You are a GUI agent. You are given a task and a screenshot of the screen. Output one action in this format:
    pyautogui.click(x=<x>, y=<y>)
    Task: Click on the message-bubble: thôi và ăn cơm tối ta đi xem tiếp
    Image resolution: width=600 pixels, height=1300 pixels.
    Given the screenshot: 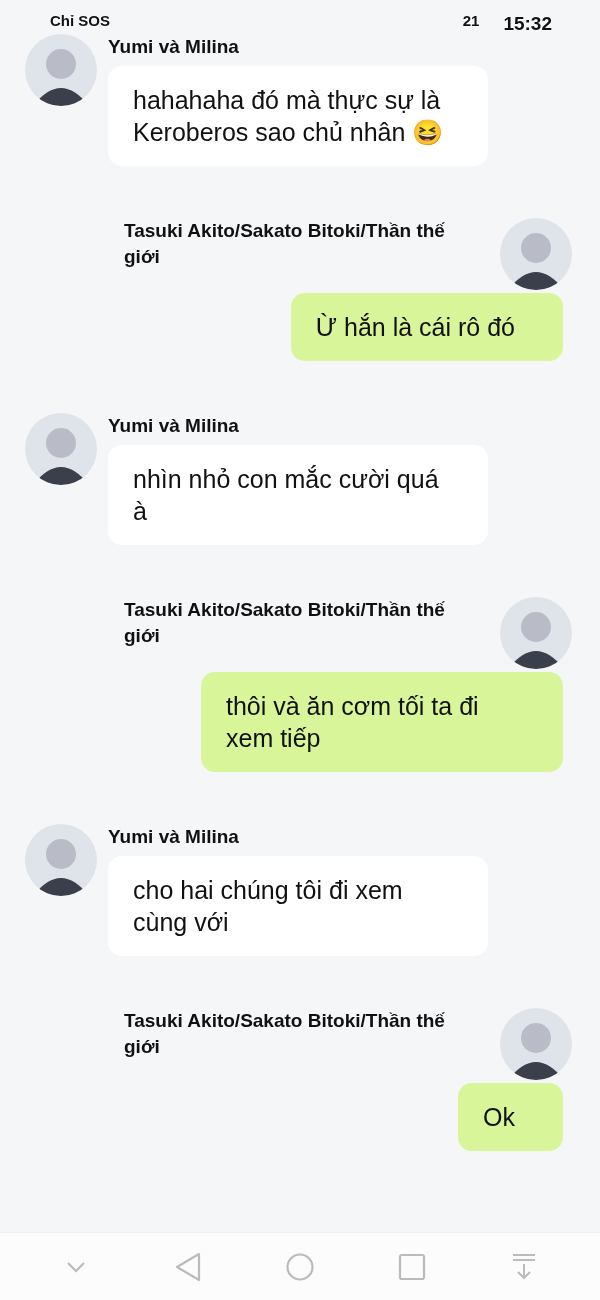 What is the action you would take?
    pyautogui.click(x=382, y=722)
    